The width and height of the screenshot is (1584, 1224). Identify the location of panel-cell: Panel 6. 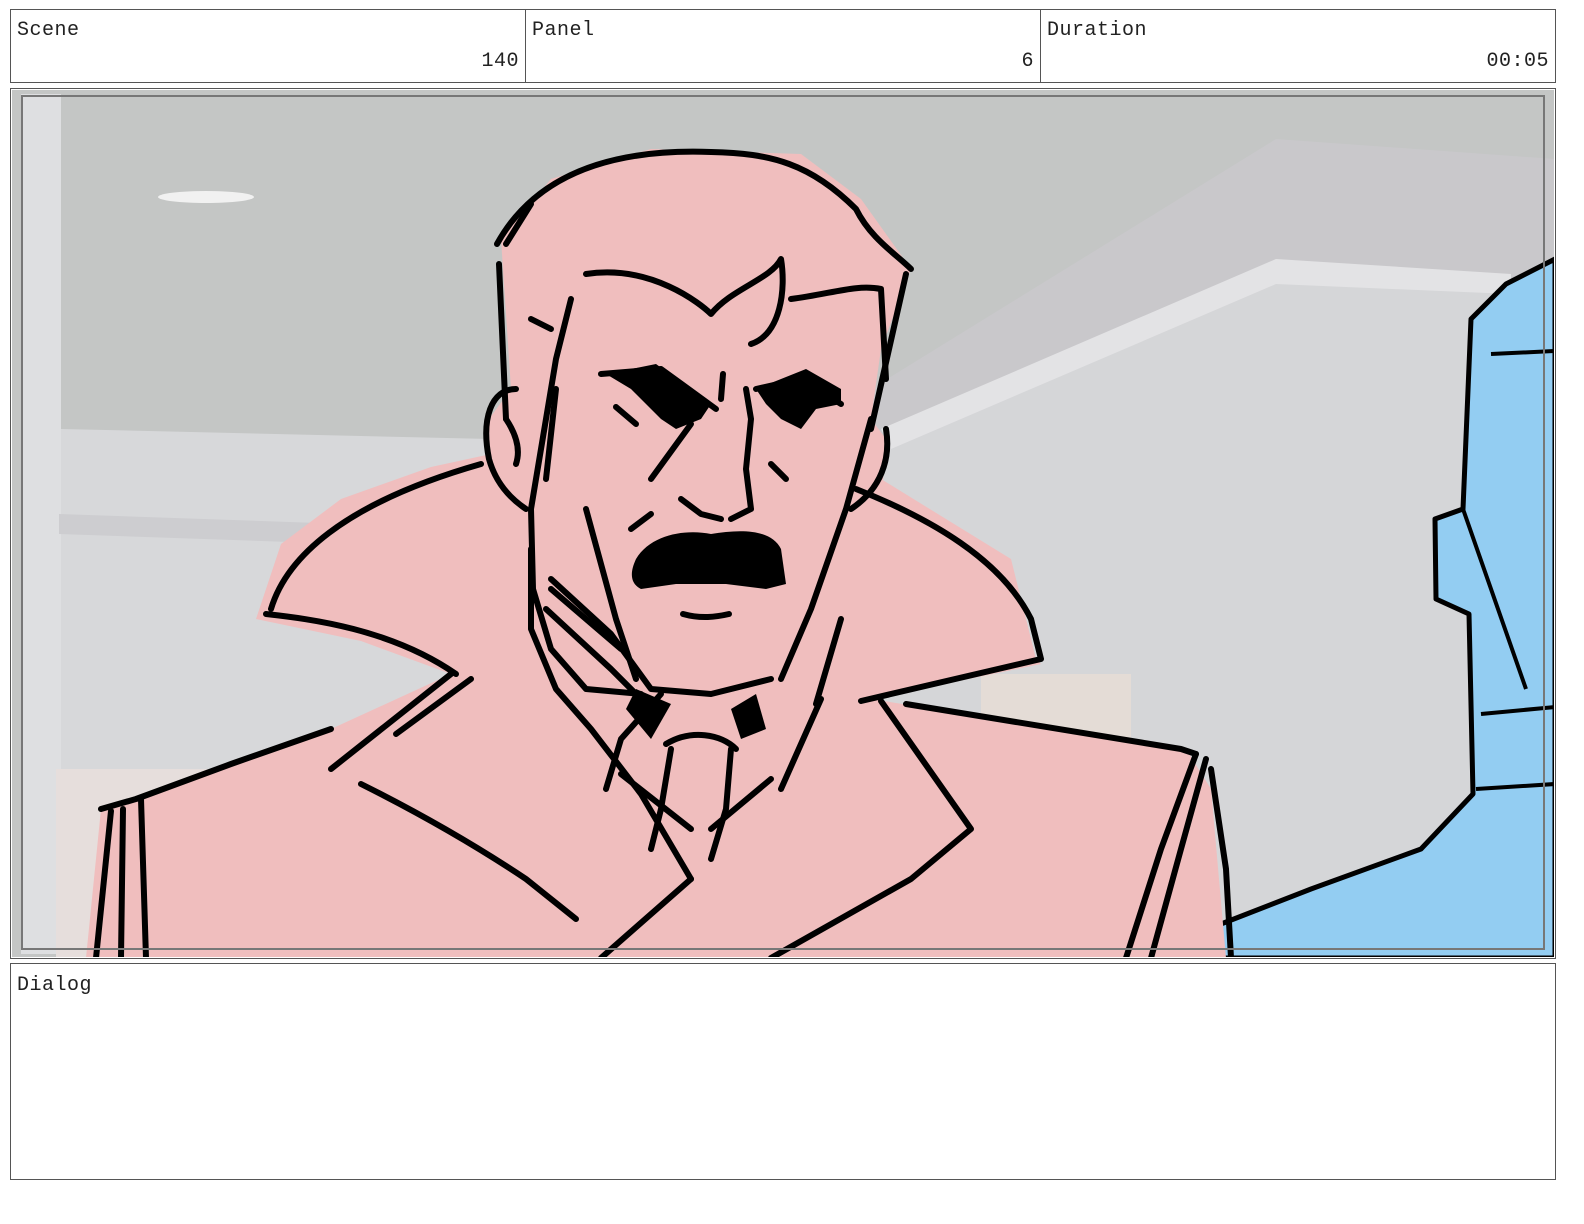
(783, 46).